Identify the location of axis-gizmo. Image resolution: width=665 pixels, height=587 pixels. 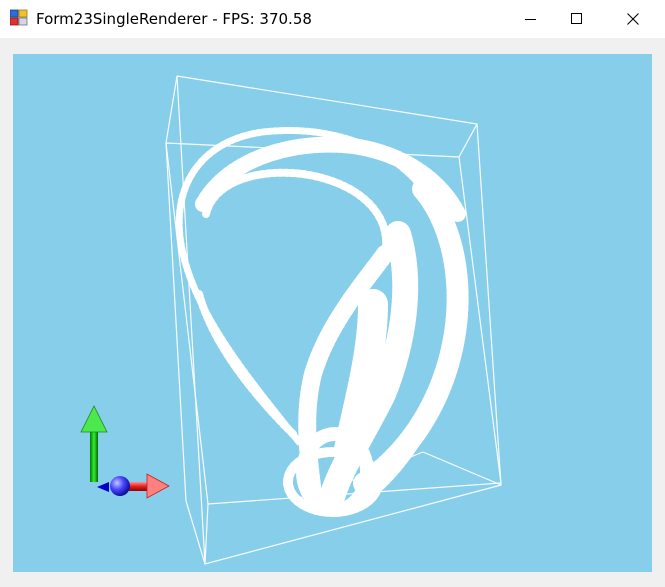
(125, 452).